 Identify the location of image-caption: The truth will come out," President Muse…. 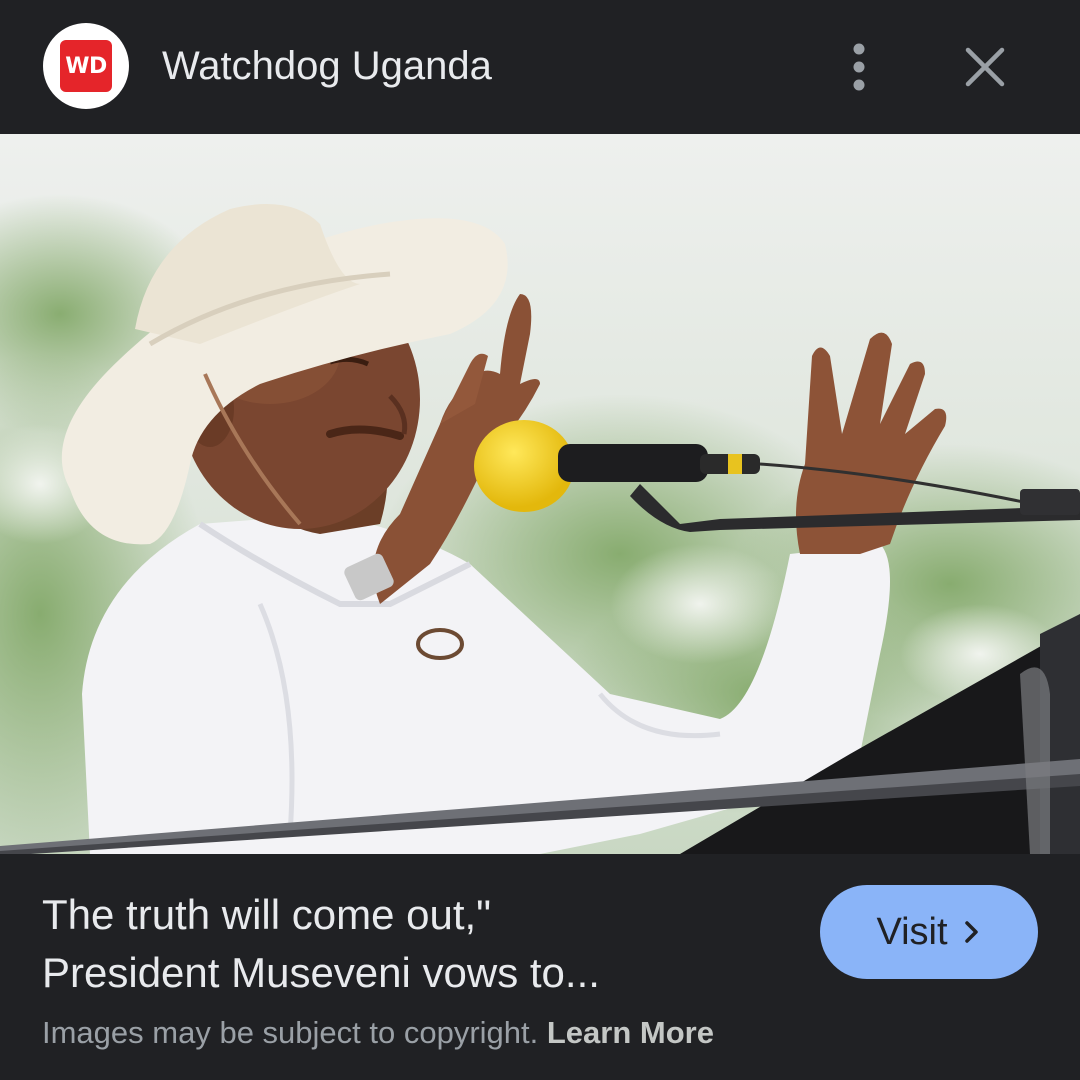
(412, 944).